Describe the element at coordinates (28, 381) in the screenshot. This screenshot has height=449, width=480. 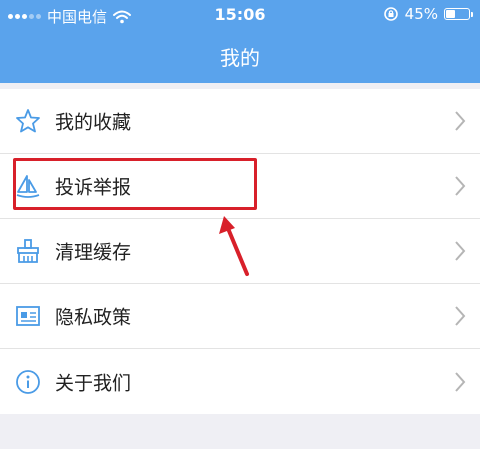
I see `info-icon` at that location.